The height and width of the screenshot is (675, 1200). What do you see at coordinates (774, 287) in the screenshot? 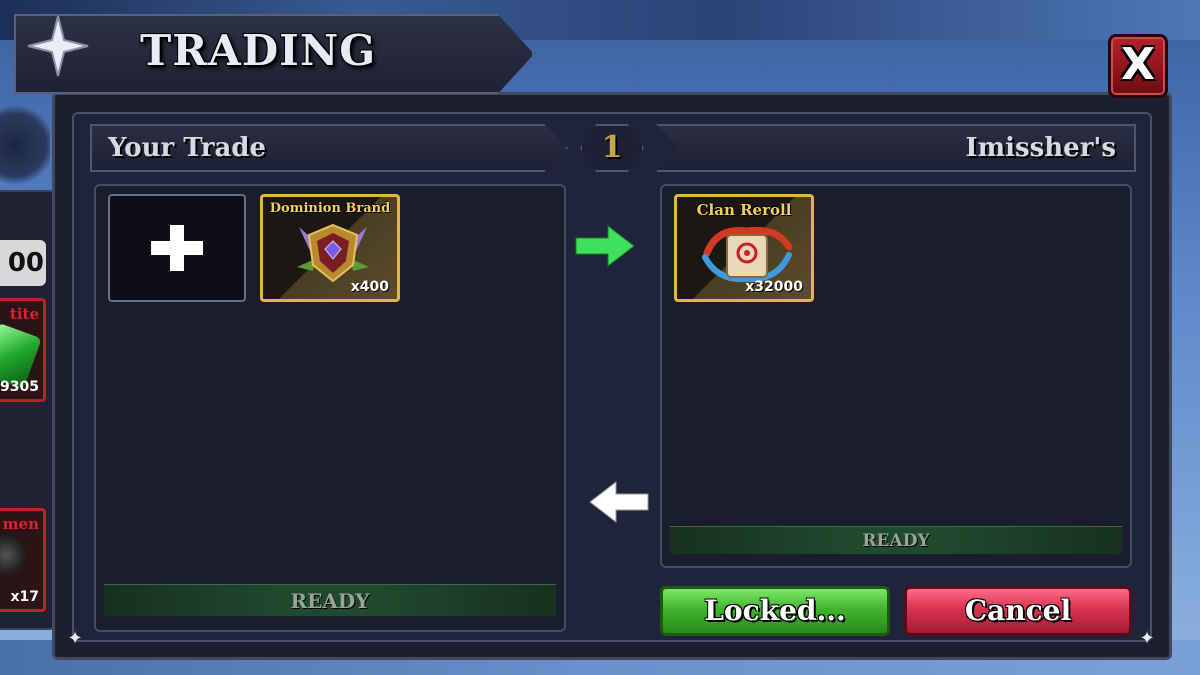
I see `partner-item-quantity: x32000` at bounding box center [774, 287].